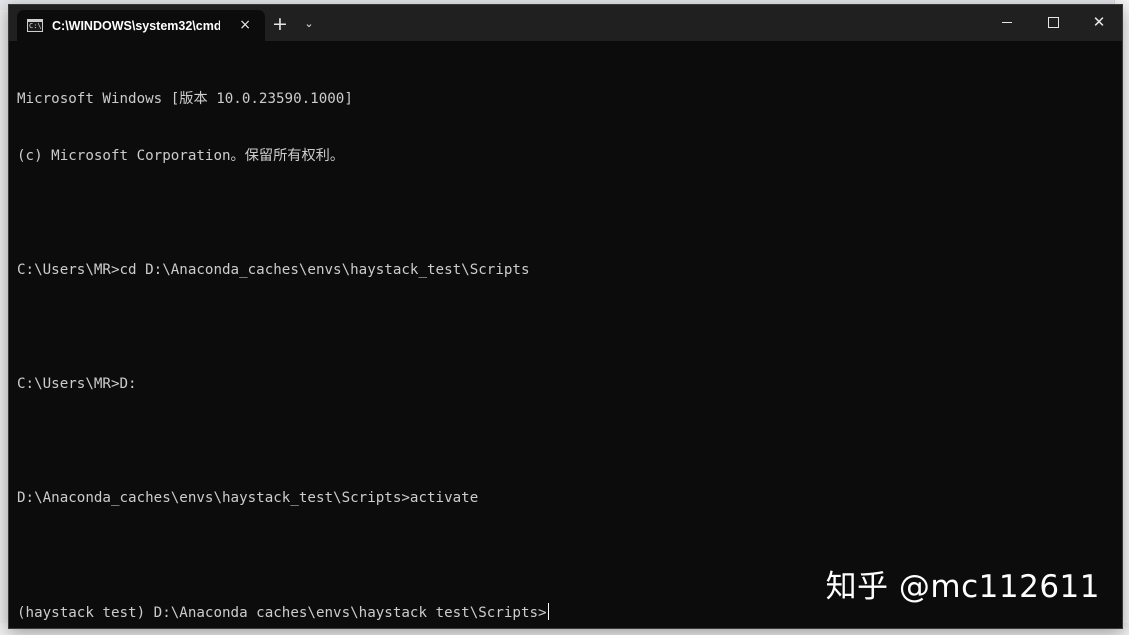 The height and width of the screenshot is (635, 1129). I want to click on close-button: ✕, so click(1099, 22).